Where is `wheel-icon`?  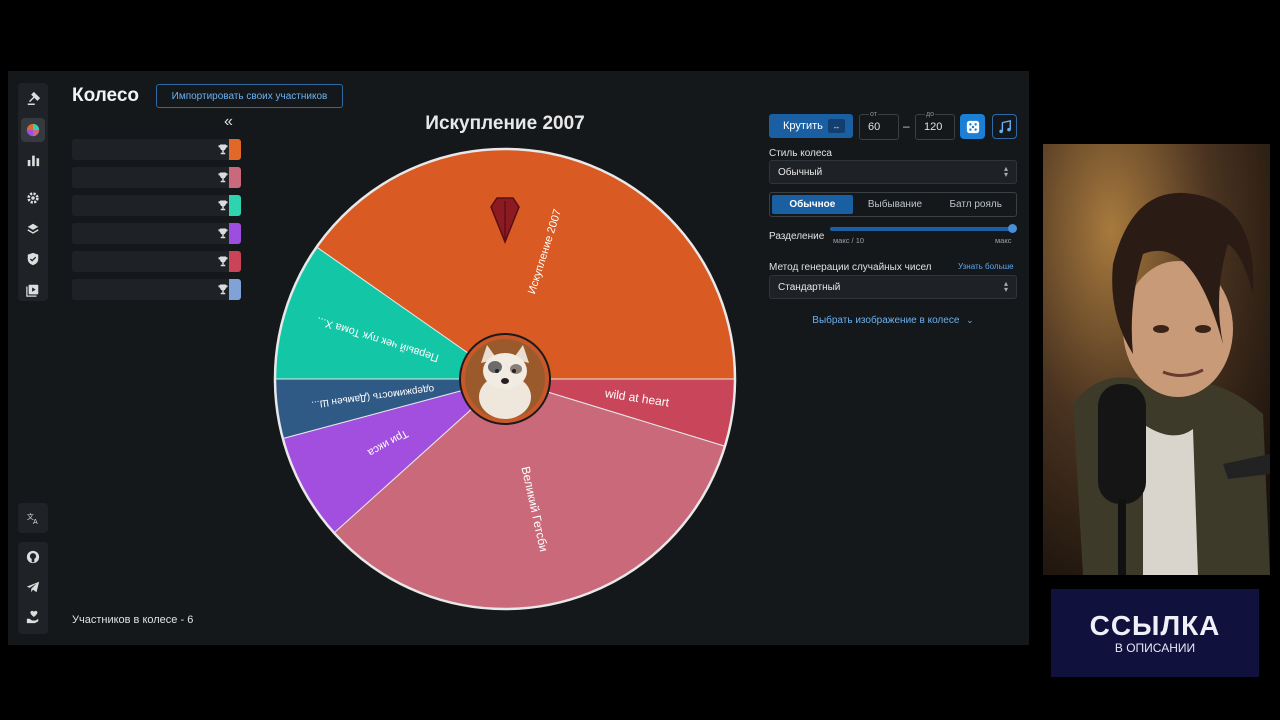 wheel-icon is located at coordinates (33, 130).